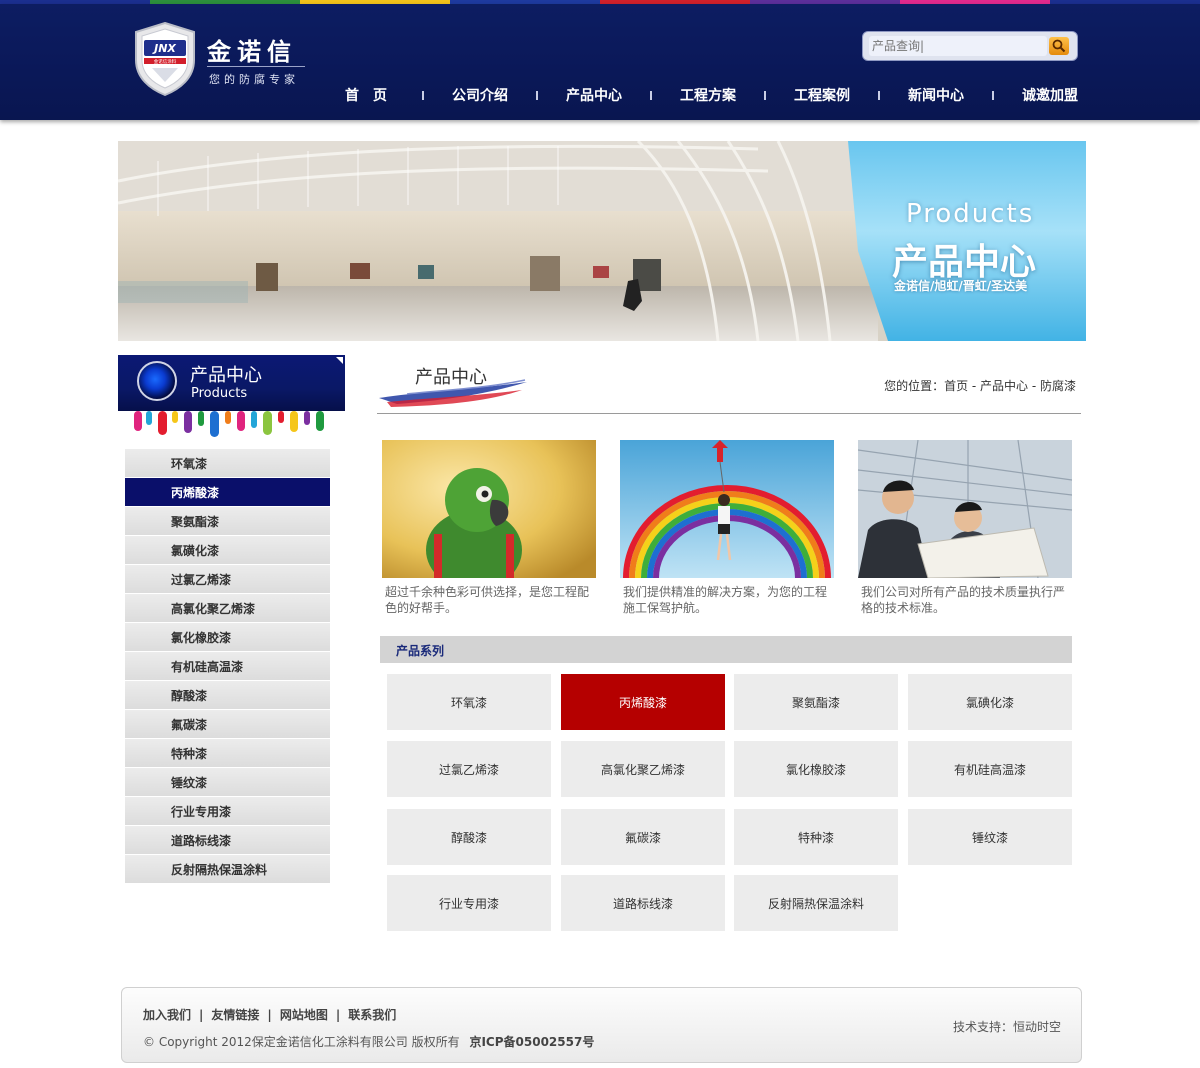  Describe the element at coordinates (531, 1042) in the screenshot. I see `icp-number: 京ICP备05002557号` at that location.